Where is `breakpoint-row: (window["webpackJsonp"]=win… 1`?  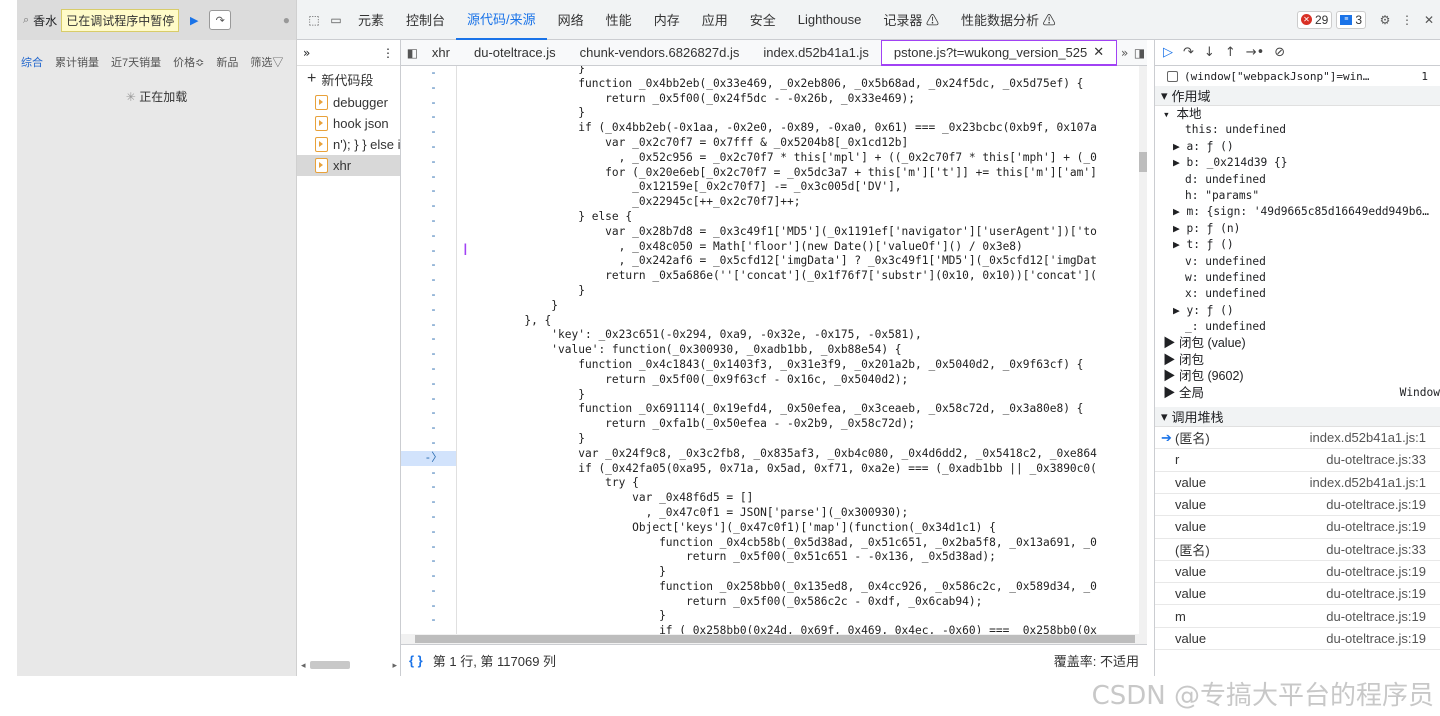
breakpoint-row: (window["webpackJsonp"]=win… 1 is located at coordinates (1297, 76).